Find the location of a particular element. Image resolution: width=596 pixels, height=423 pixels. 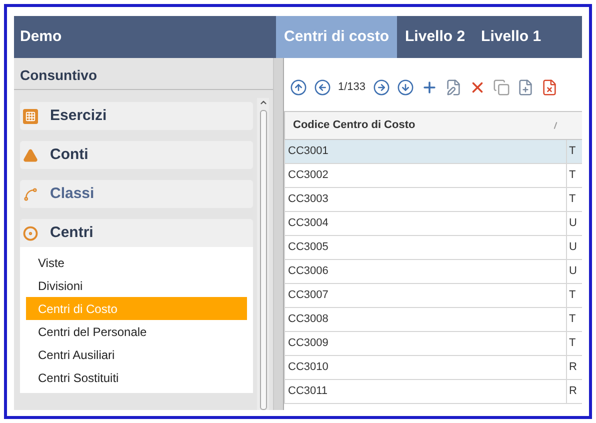

new-document-button is located at coordinates (525, 87).